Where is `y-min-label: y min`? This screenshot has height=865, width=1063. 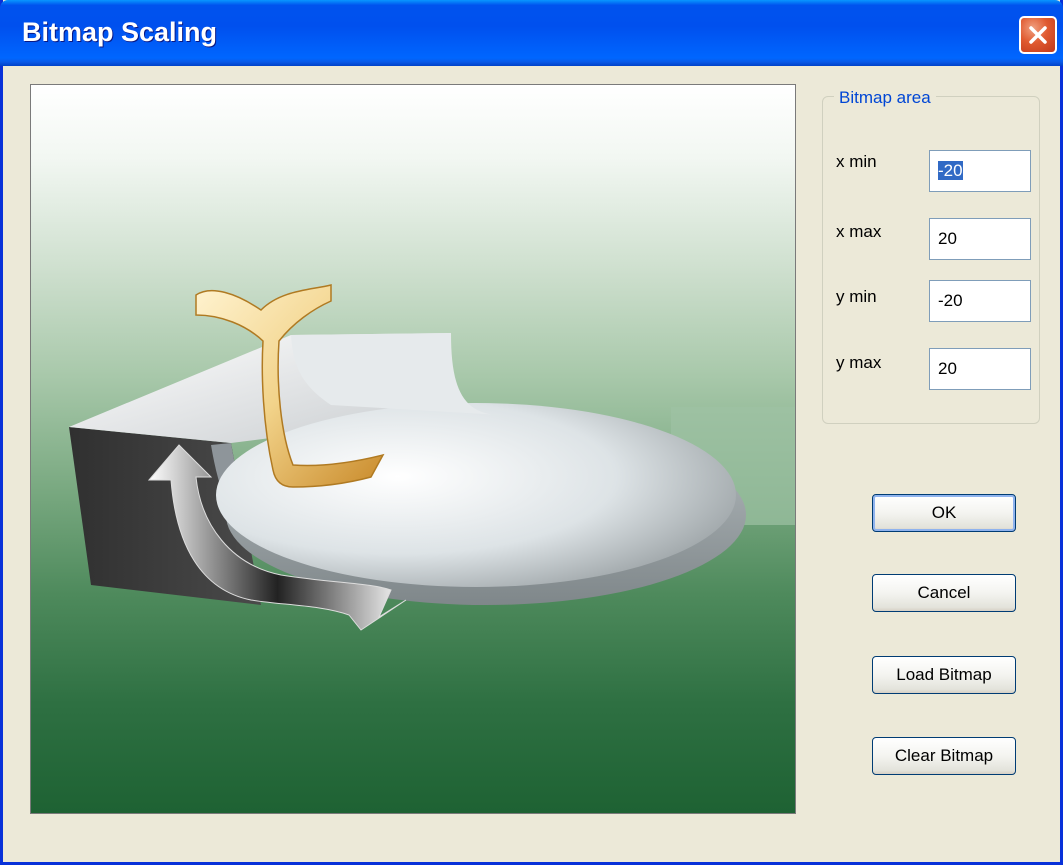 y-min-label: y min is located at coordinates (856, 296).